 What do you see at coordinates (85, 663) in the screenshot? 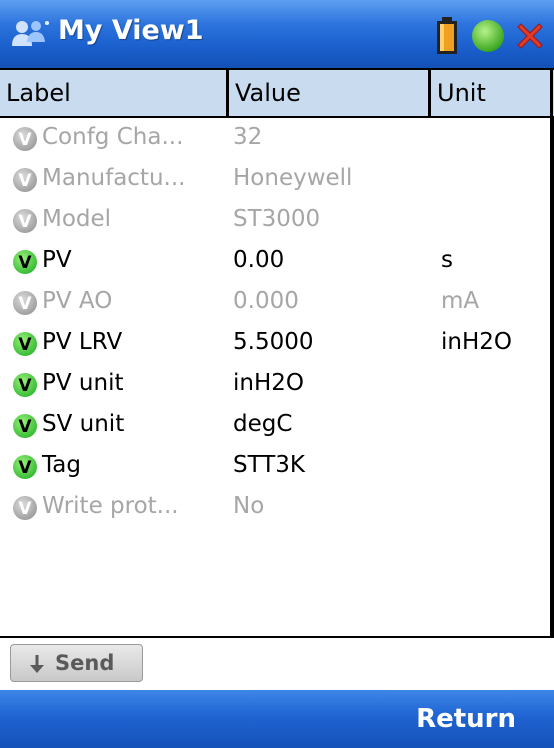
I see `send-label: Send` at bounding box center [85, 663].